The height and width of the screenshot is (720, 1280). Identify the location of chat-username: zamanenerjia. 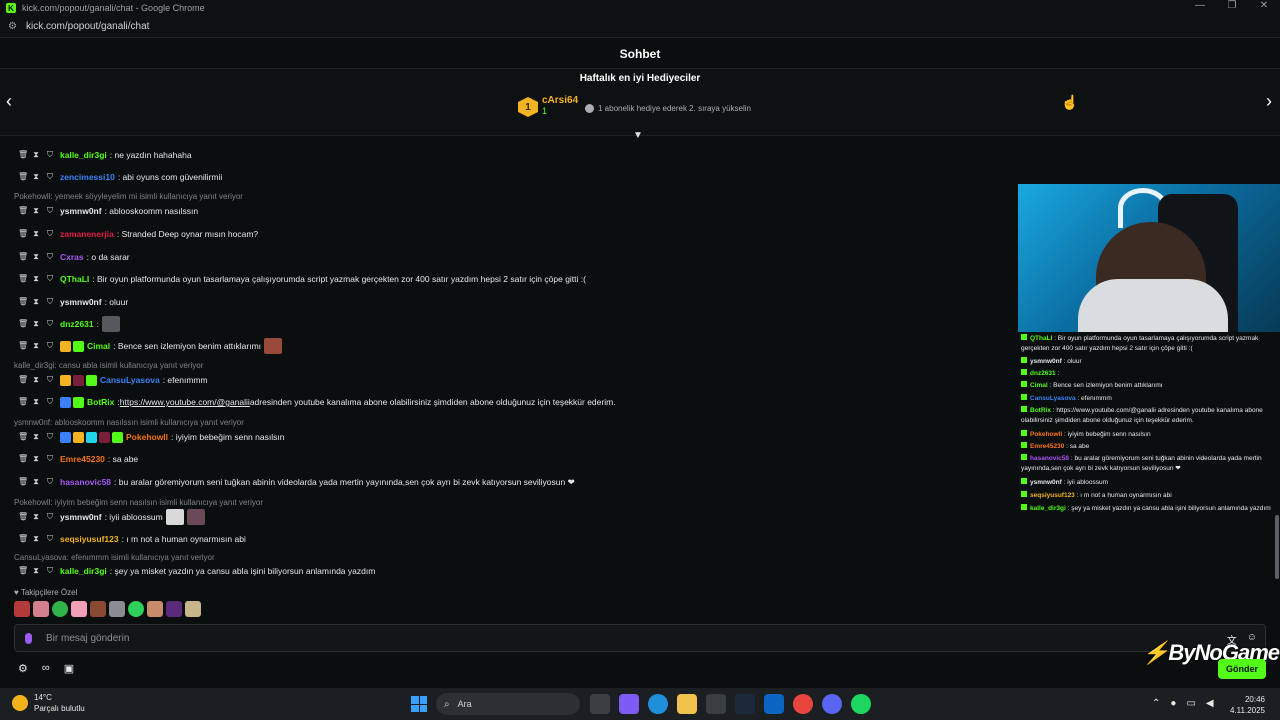
(87, 234).